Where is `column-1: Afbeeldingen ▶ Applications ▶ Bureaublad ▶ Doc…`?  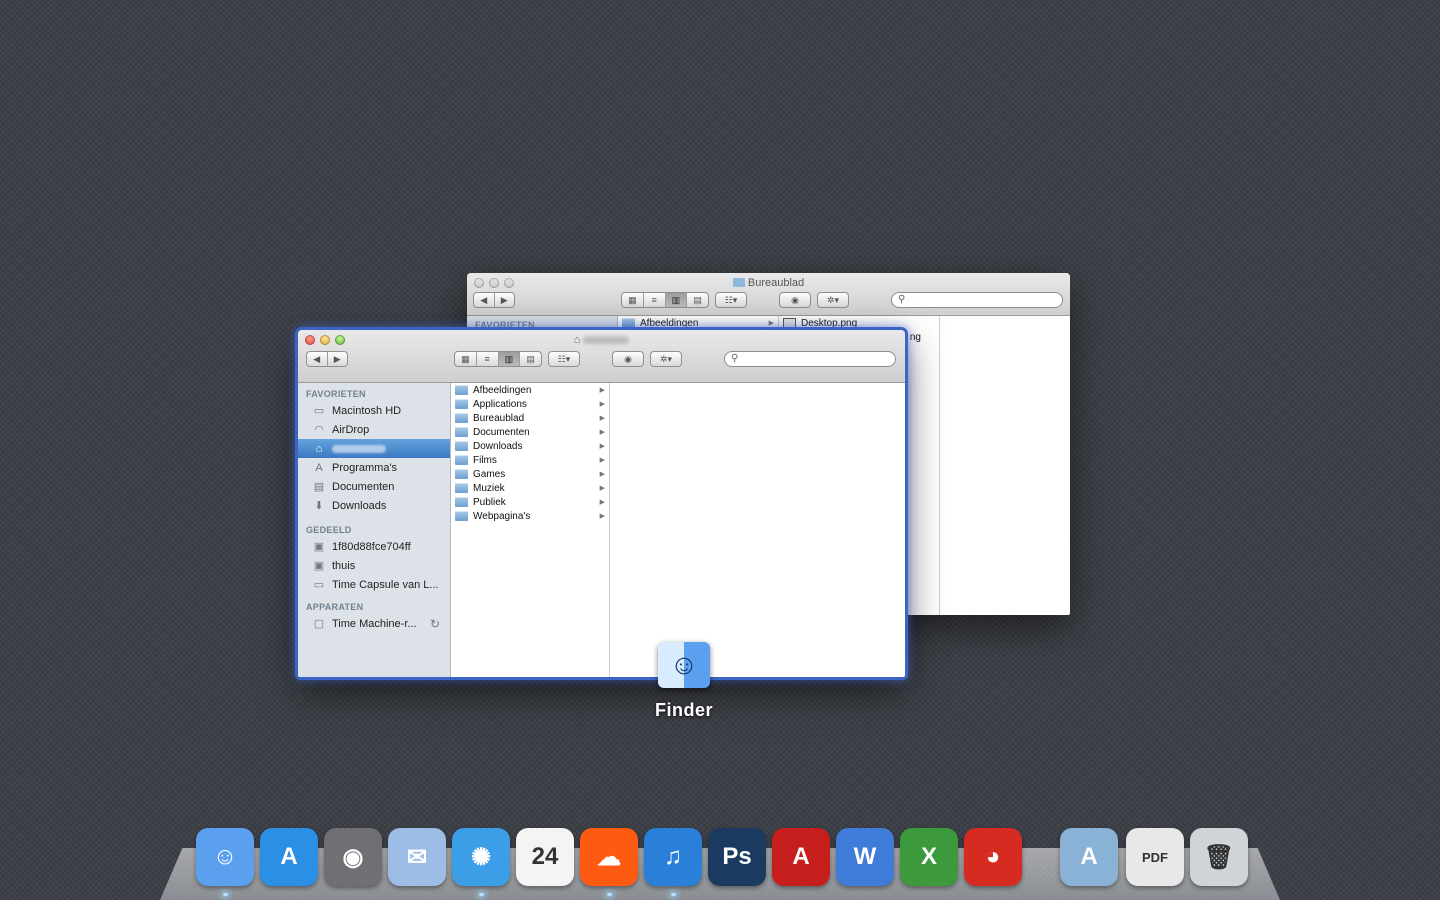
column-1: Afbeeldingen ▶ Applications ▶ Bureaublad ▶ Doc… is located at coordinates (530, 530).